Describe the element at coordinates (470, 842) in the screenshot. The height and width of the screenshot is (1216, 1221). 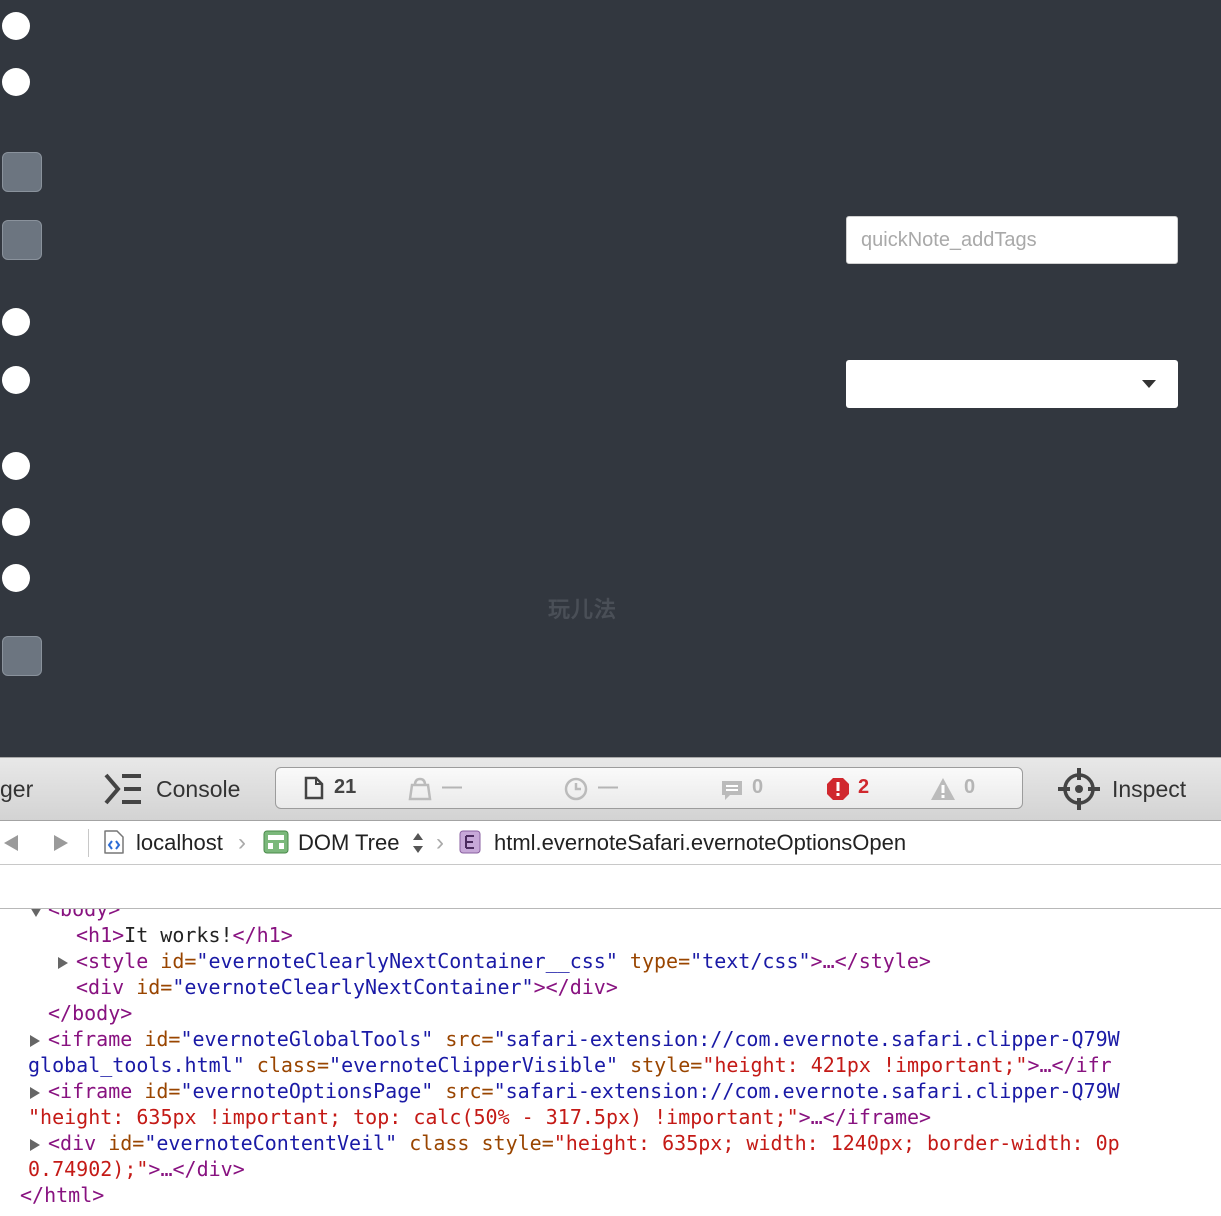
I see `element-icon` at that location.